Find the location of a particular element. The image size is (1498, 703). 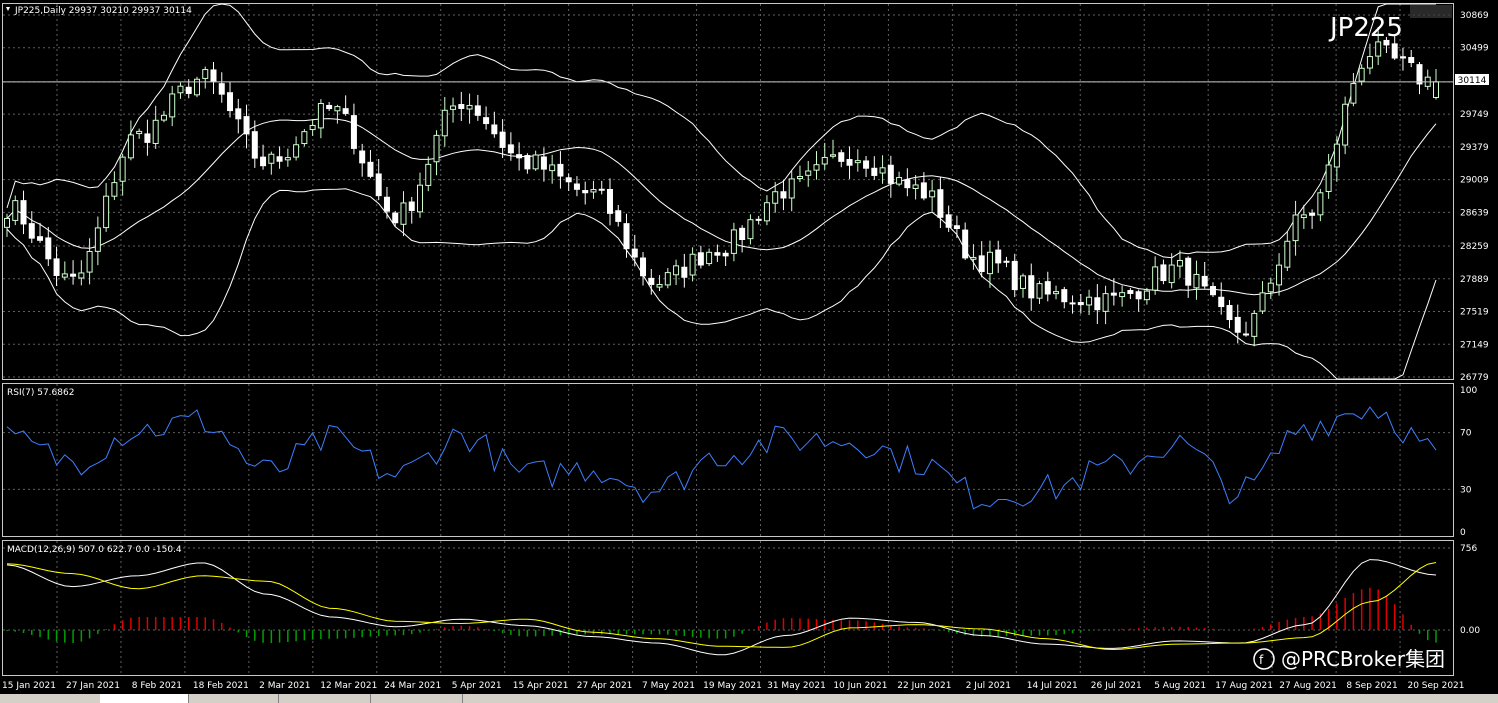

date-tick-label: 8 Feb 2021 is located at coordinates (157, 686).